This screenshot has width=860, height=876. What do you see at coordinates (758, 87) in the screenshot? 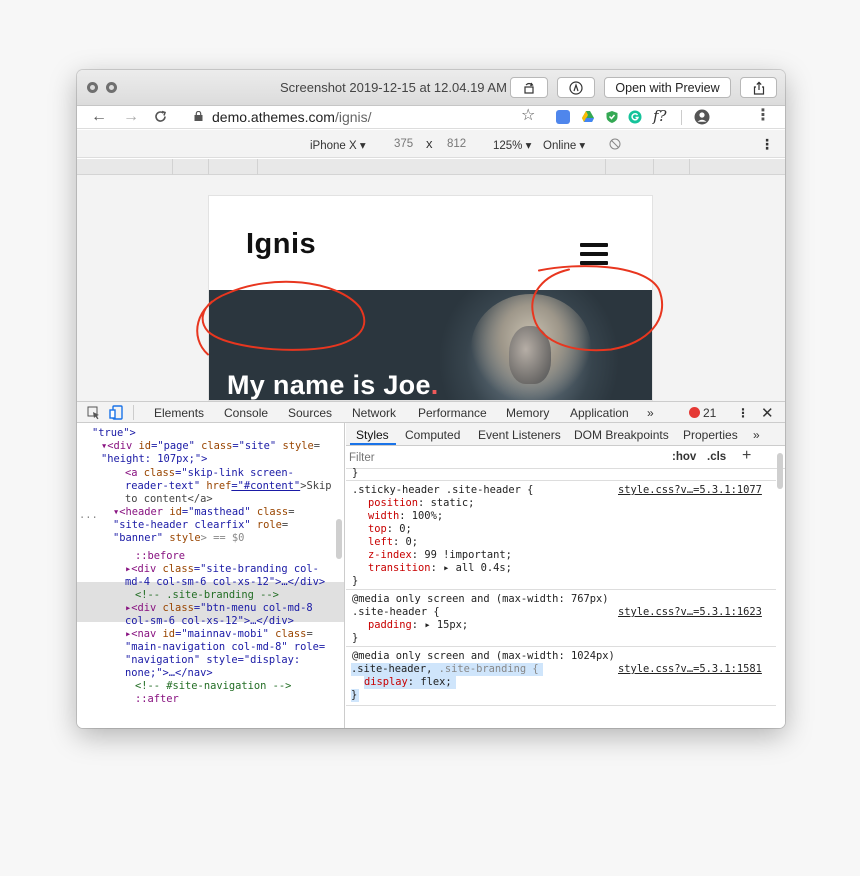
I see `share-button` at bounding box center [758, 87].